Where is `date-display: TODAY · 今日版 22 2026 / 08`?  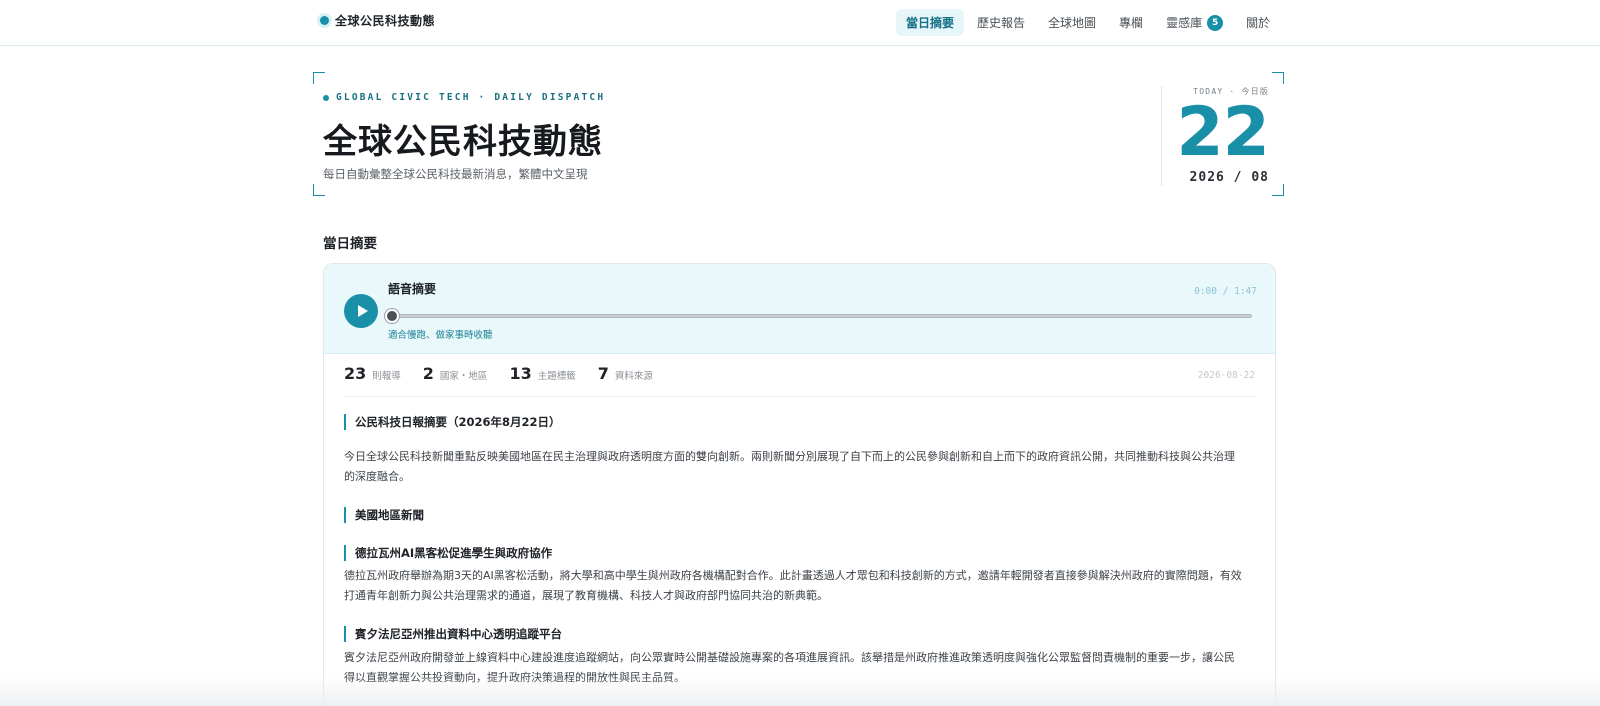
date-display: TODAY · 今日版 22 2026 / 08 is located at coordinates (1217, 135).